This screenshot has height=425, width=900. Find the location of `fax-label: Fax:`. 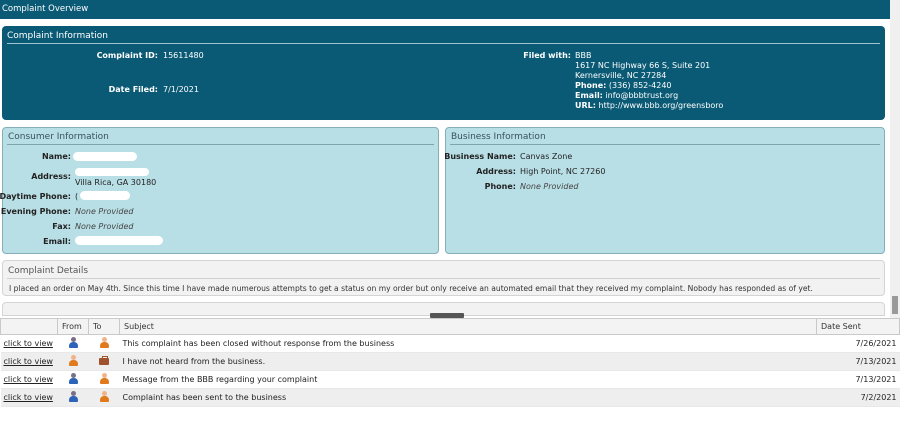

fax-label: Fax: is located at coordinates (61, 226).